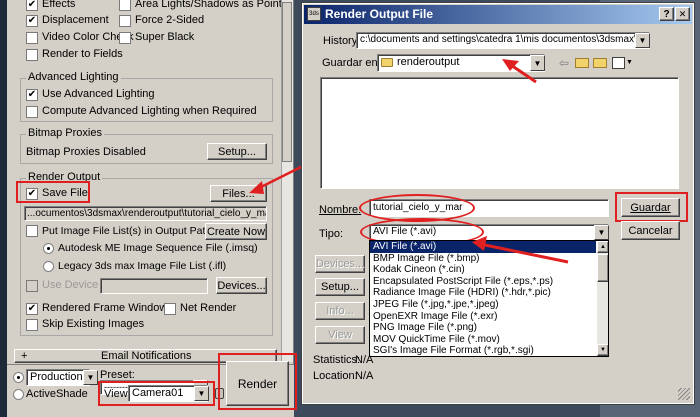 The height and width of the screenshot is (417, 700). I want to click on type-list-arrow-line, so click(524, 253).